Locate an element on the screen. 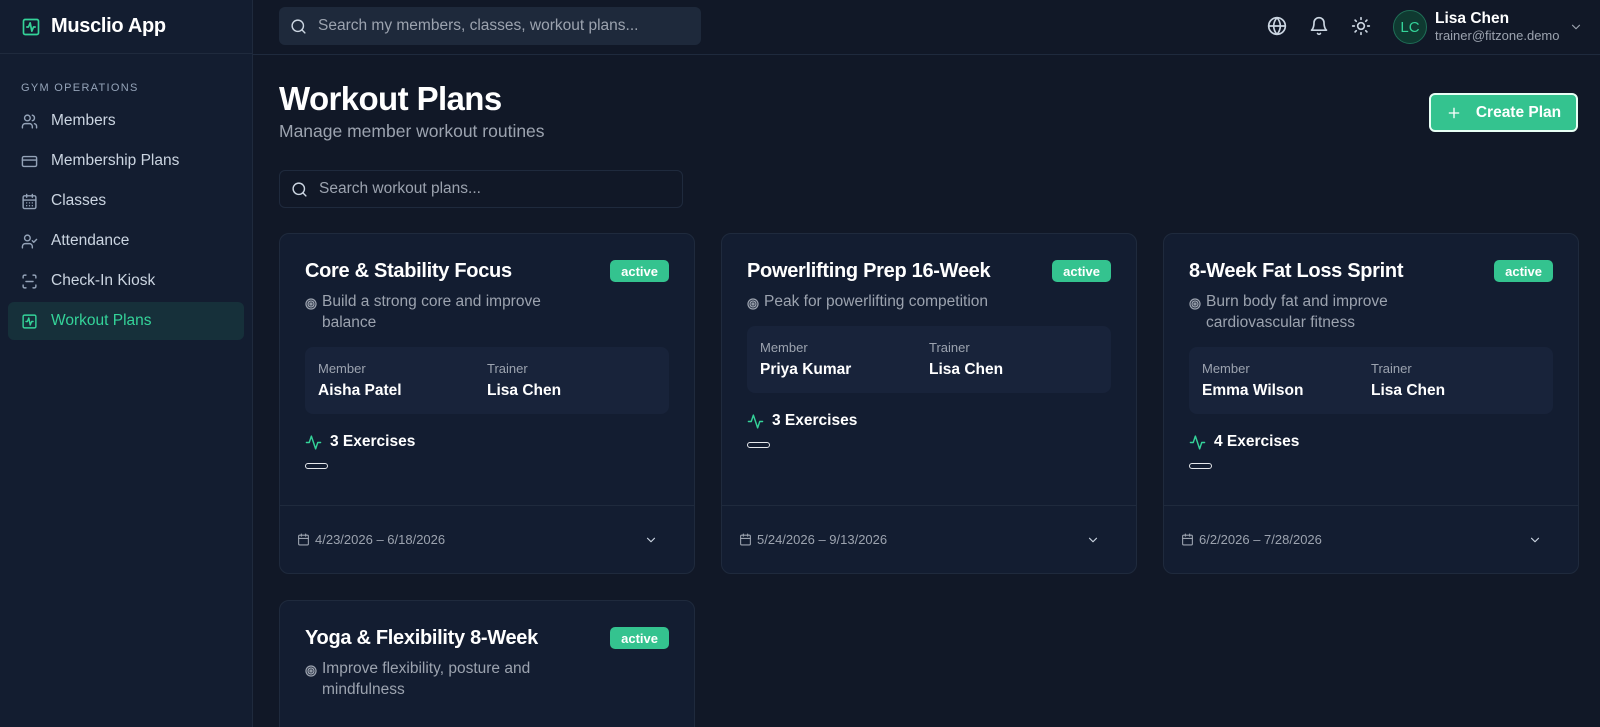  plan-people: Member Priya Kumar Trainer Lisa Chen is located at coordinates (929, 359).